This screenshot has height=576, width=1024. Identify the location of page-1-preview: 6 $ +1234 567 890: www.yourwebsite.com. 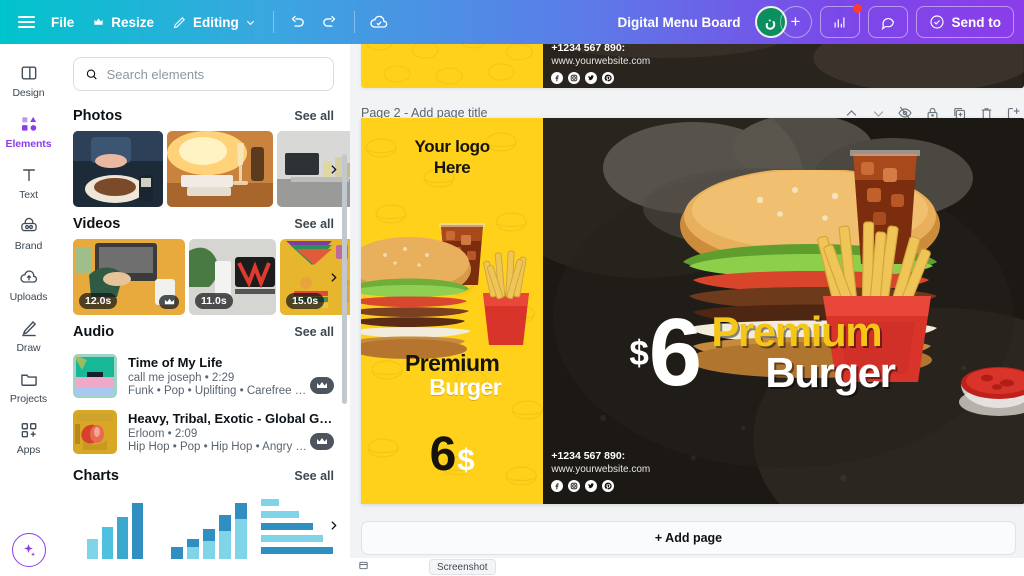
(692, 66).